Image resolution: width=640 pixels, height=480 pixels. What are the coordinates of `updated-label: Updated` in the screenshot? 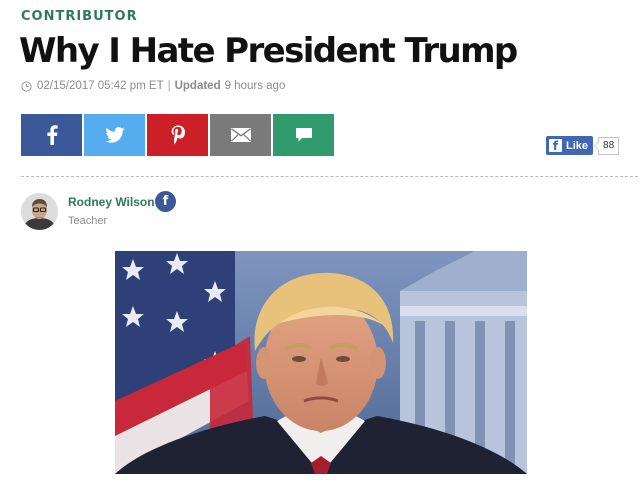 It's located at (197, 86).